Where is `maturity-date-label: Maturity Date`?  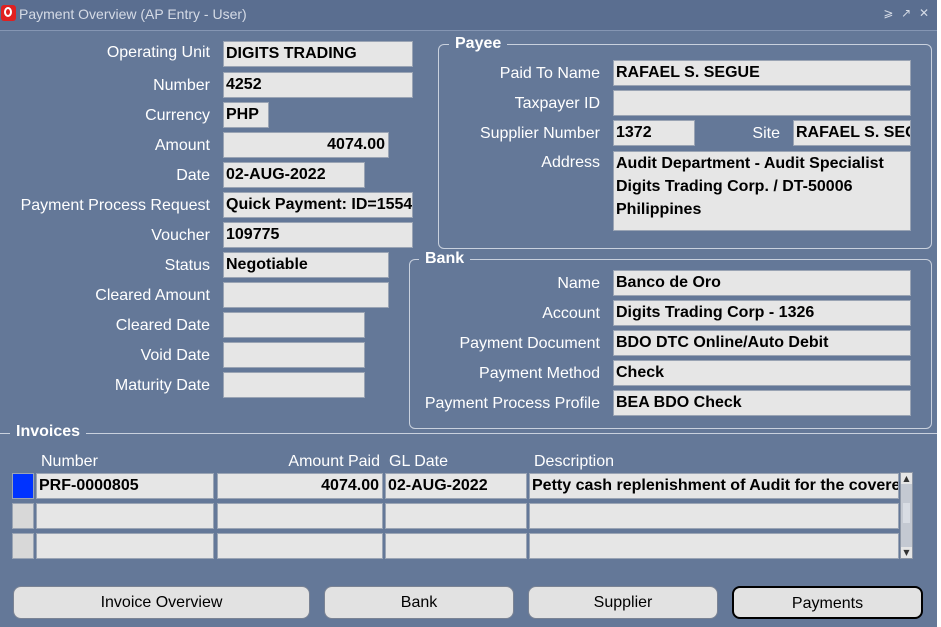
maturity-date-label: Maturity Date is located at coordinates (162, 385).